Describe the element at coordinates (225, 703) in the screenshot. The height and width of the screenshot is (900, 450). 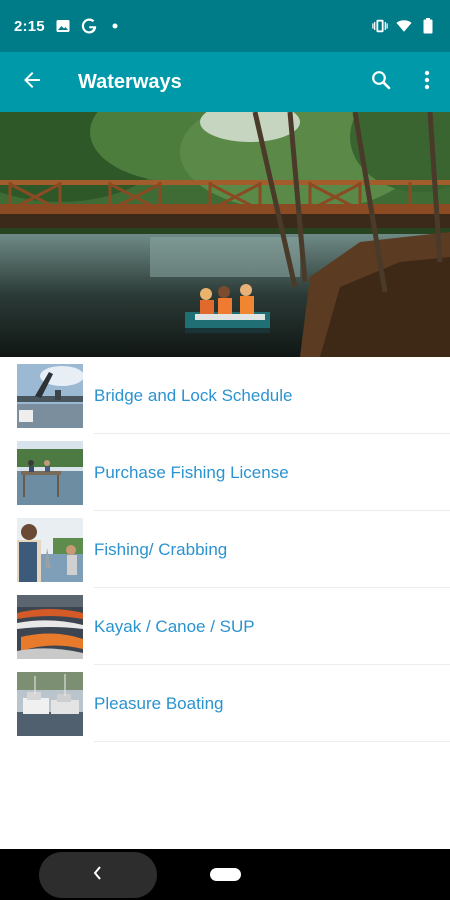
I see `list-item-pleasure-boating: Pleasure Boating` at that location.